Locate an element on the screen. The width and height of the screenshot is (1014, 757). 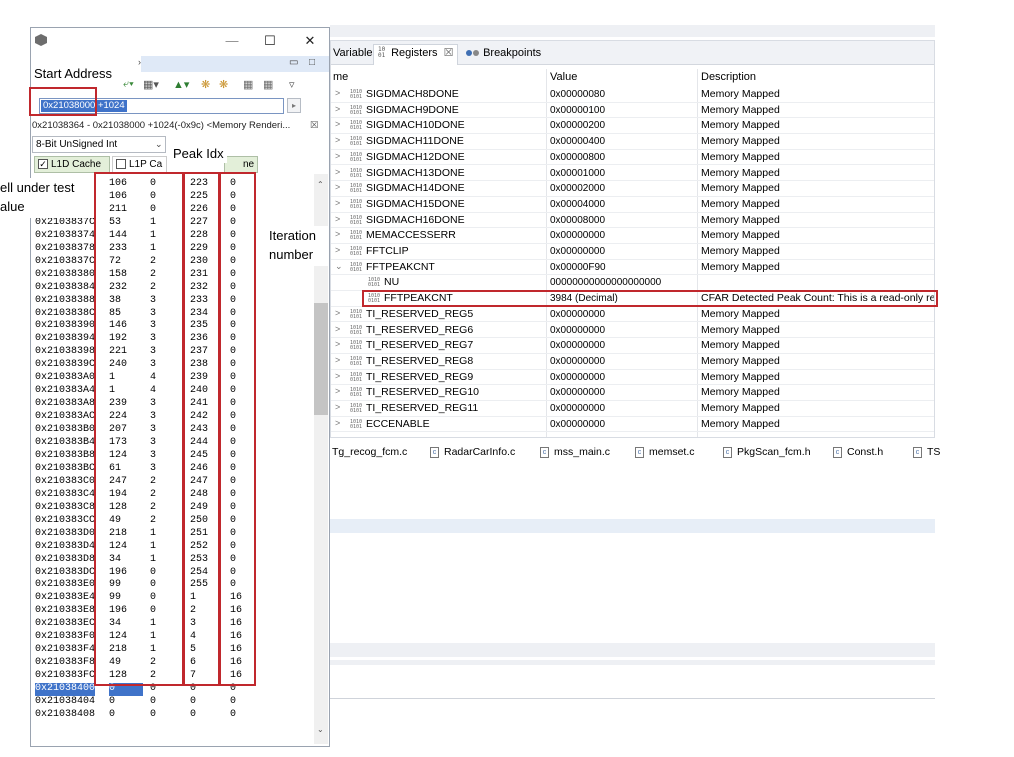
register-value: 0x00000F90 is located at coordinates (578, 267).